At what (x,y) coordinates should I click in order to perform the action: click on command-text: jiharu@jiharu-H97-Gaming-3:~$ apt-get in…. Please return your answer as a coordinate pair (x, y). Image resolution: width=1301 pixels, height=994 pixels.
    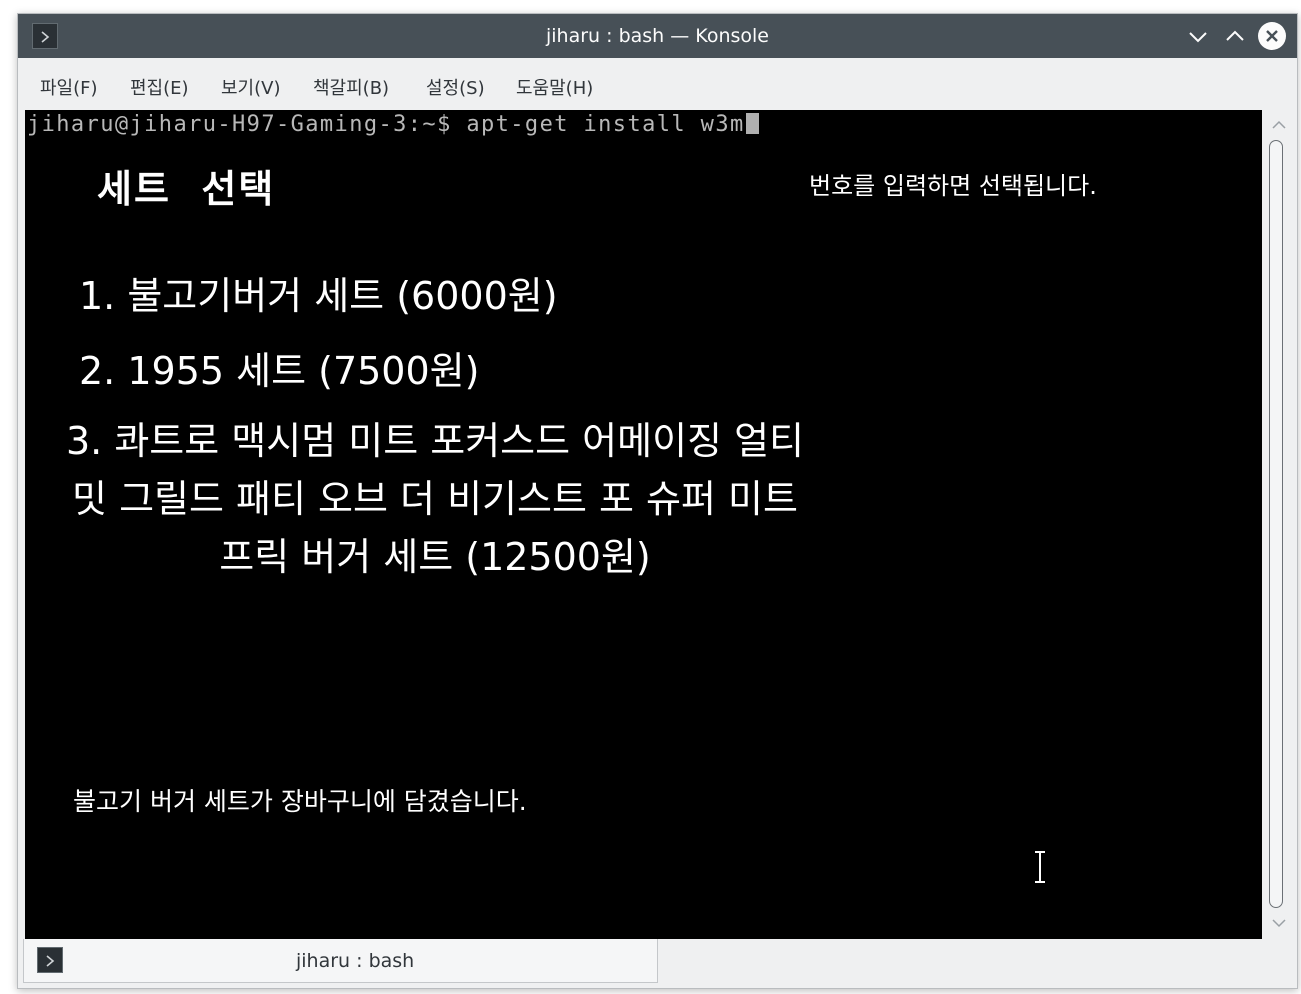
    Looking at the image, I should click on (386, 124).